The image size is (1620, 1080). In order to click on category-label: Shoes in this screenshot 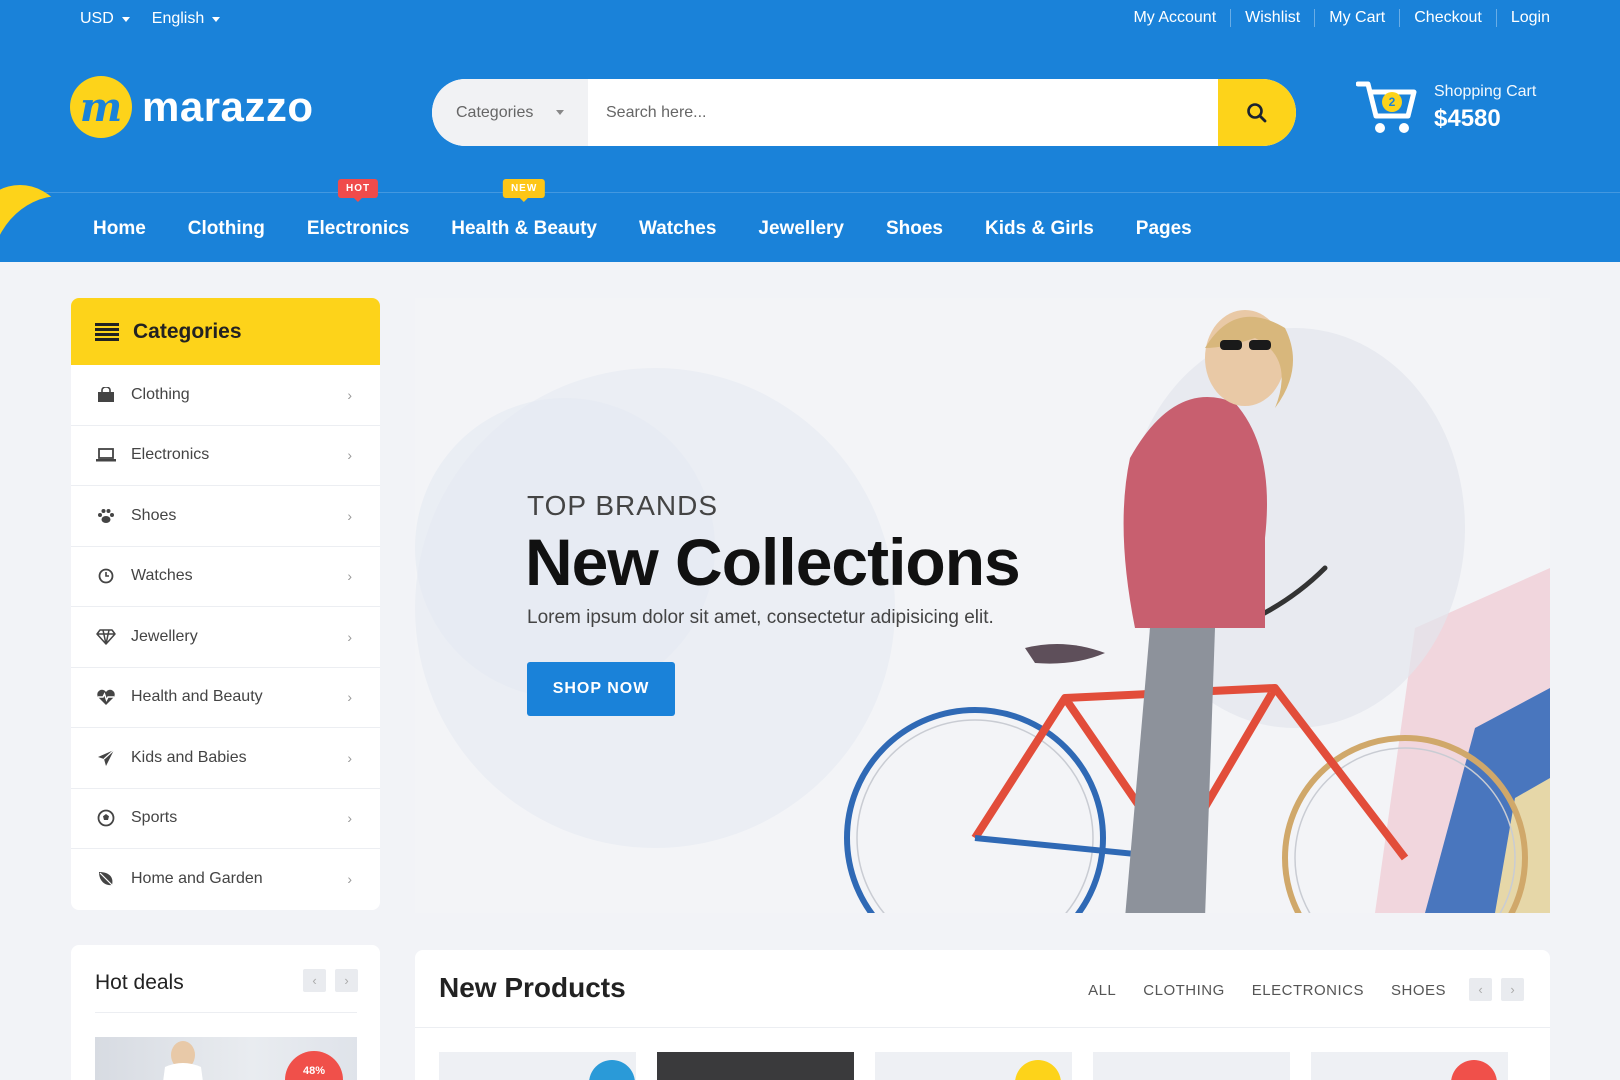, I will do `click(154, 515)`.